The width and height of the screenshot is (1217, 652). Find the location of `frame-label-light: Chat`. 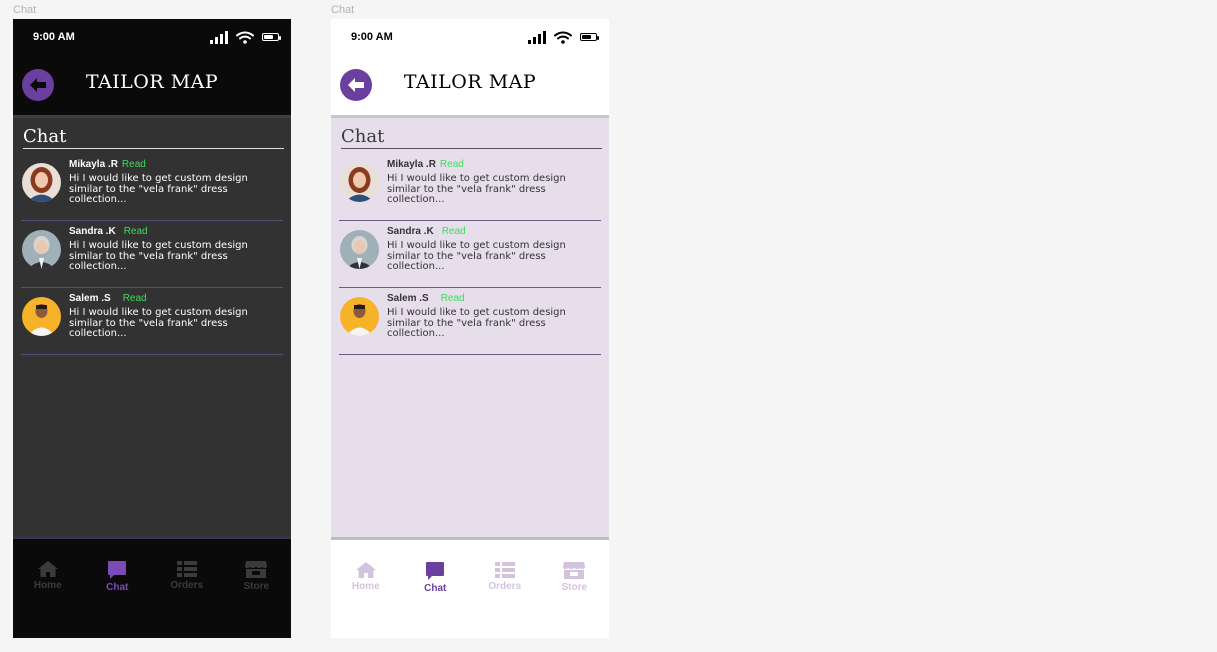

frame-label-light: Chat is located at coordinates (343, 10).